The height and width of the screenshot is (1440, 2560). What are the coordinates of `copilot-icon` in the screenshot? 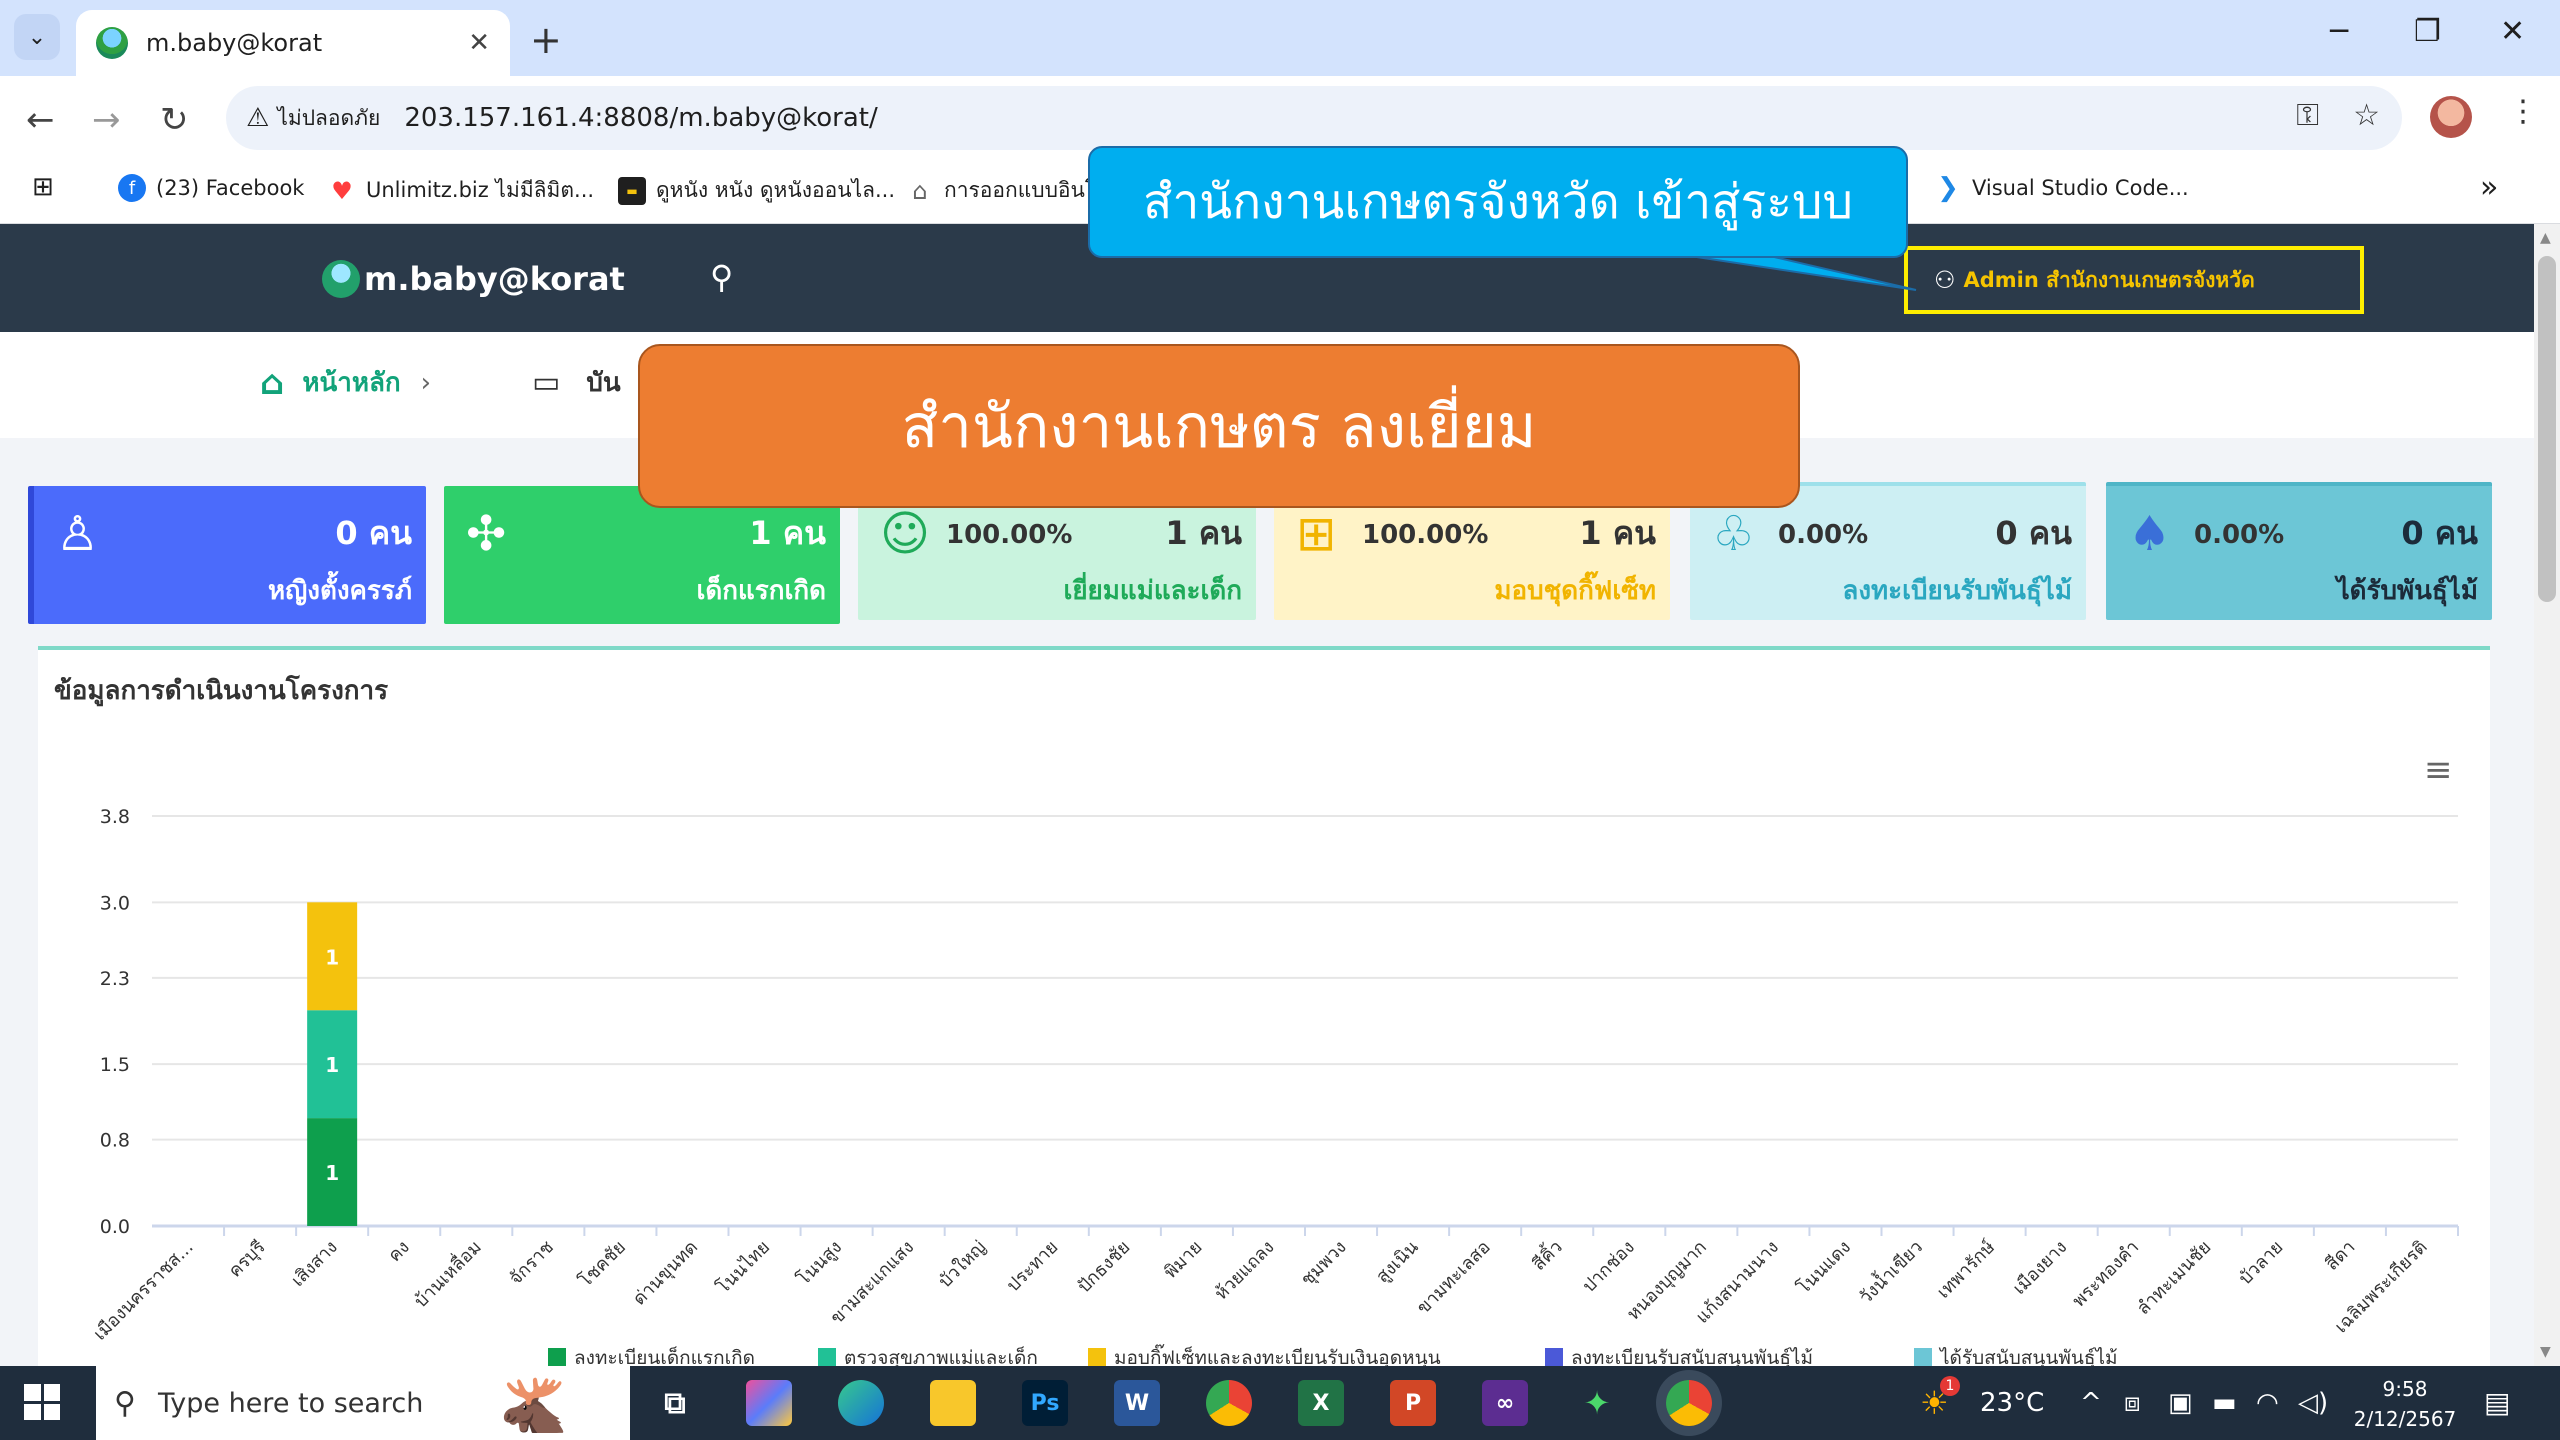 It's located at (769, 1403).